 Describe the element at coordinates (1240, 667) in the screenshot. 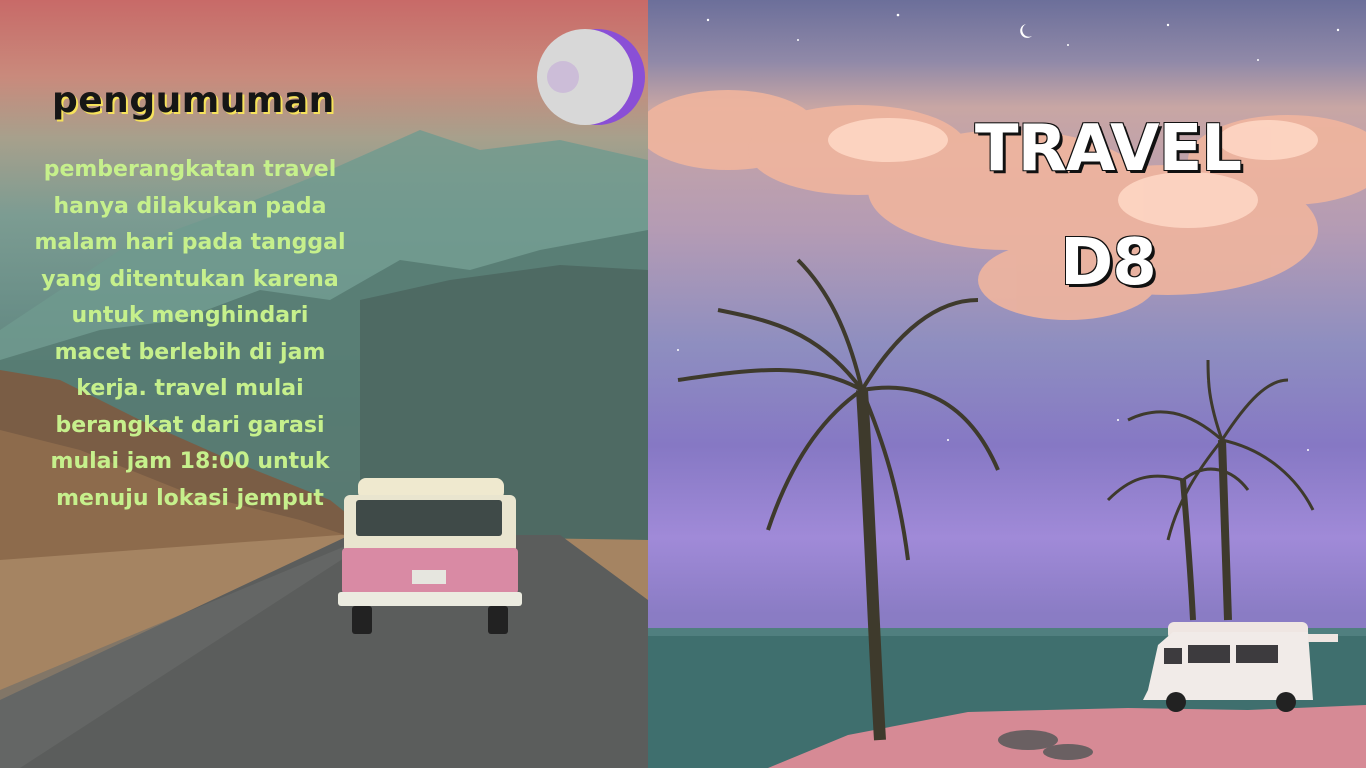

I see `van-right` at that location.